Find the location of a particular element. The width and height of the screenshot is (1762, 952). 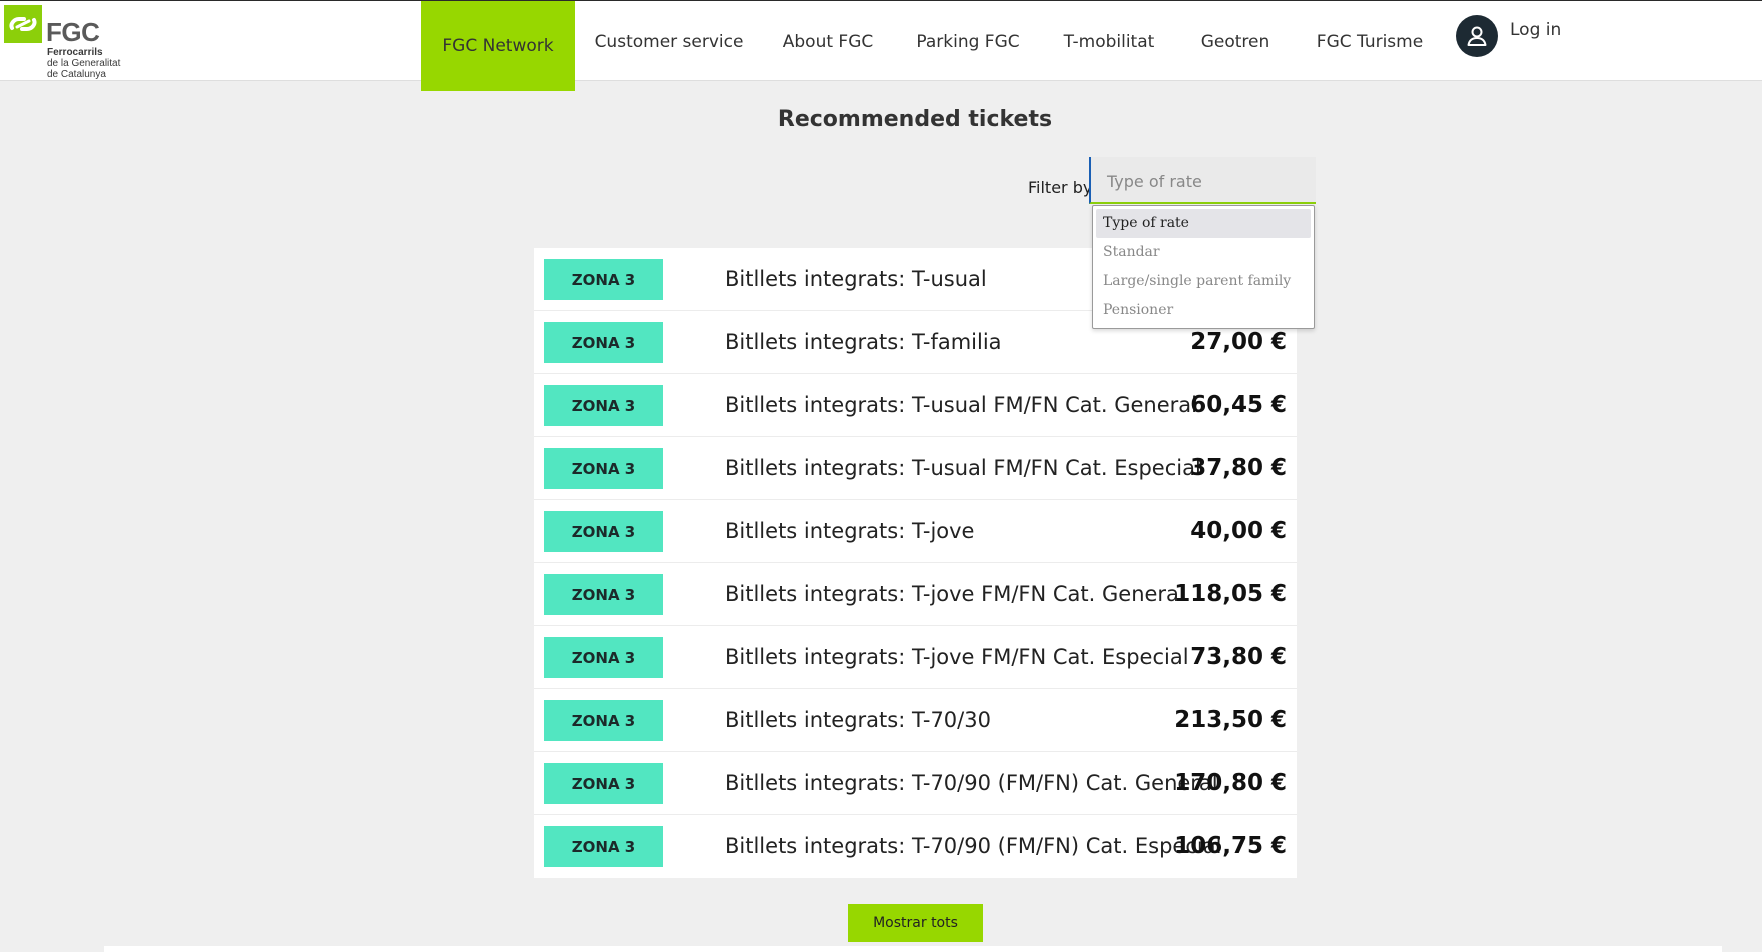

ticket-name: Bitllets integrats: T-jove is located at coordinates (850, 531).